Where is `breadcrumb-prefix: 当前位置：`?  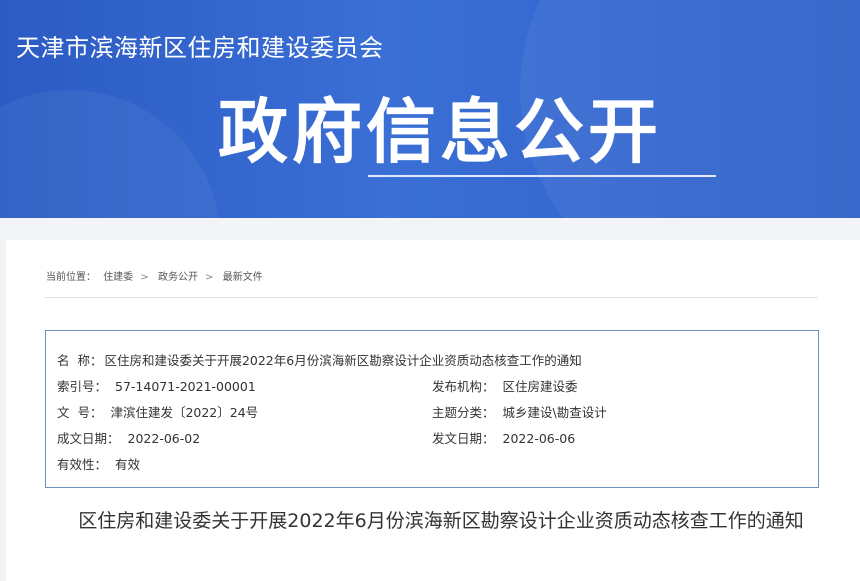
breadcrumb-prefix: 当前位置： is located at coordinates (71, 277).